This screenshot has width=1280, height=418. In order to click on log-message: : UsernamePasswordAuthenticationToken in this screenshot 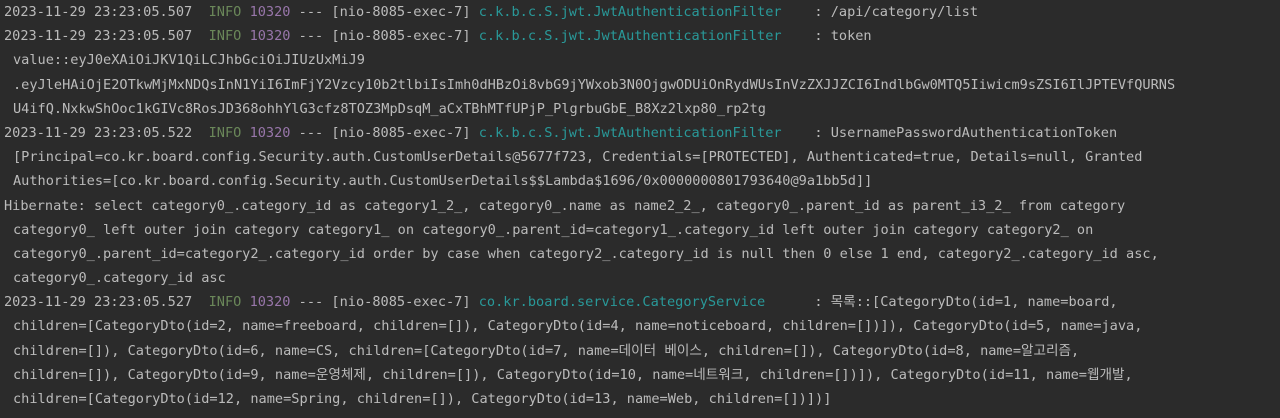, I will do `click(966, 132)`.